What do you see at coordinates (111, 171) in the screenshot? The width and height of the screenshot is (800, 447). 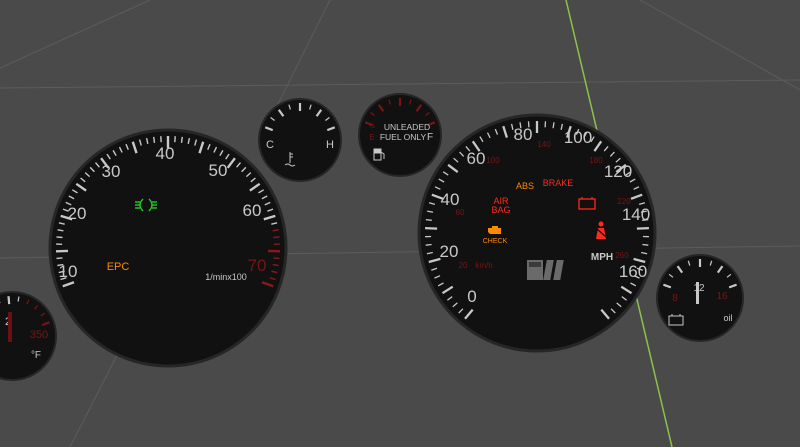 I see `tach-label-30: 30` at bounding box center [111, 171].